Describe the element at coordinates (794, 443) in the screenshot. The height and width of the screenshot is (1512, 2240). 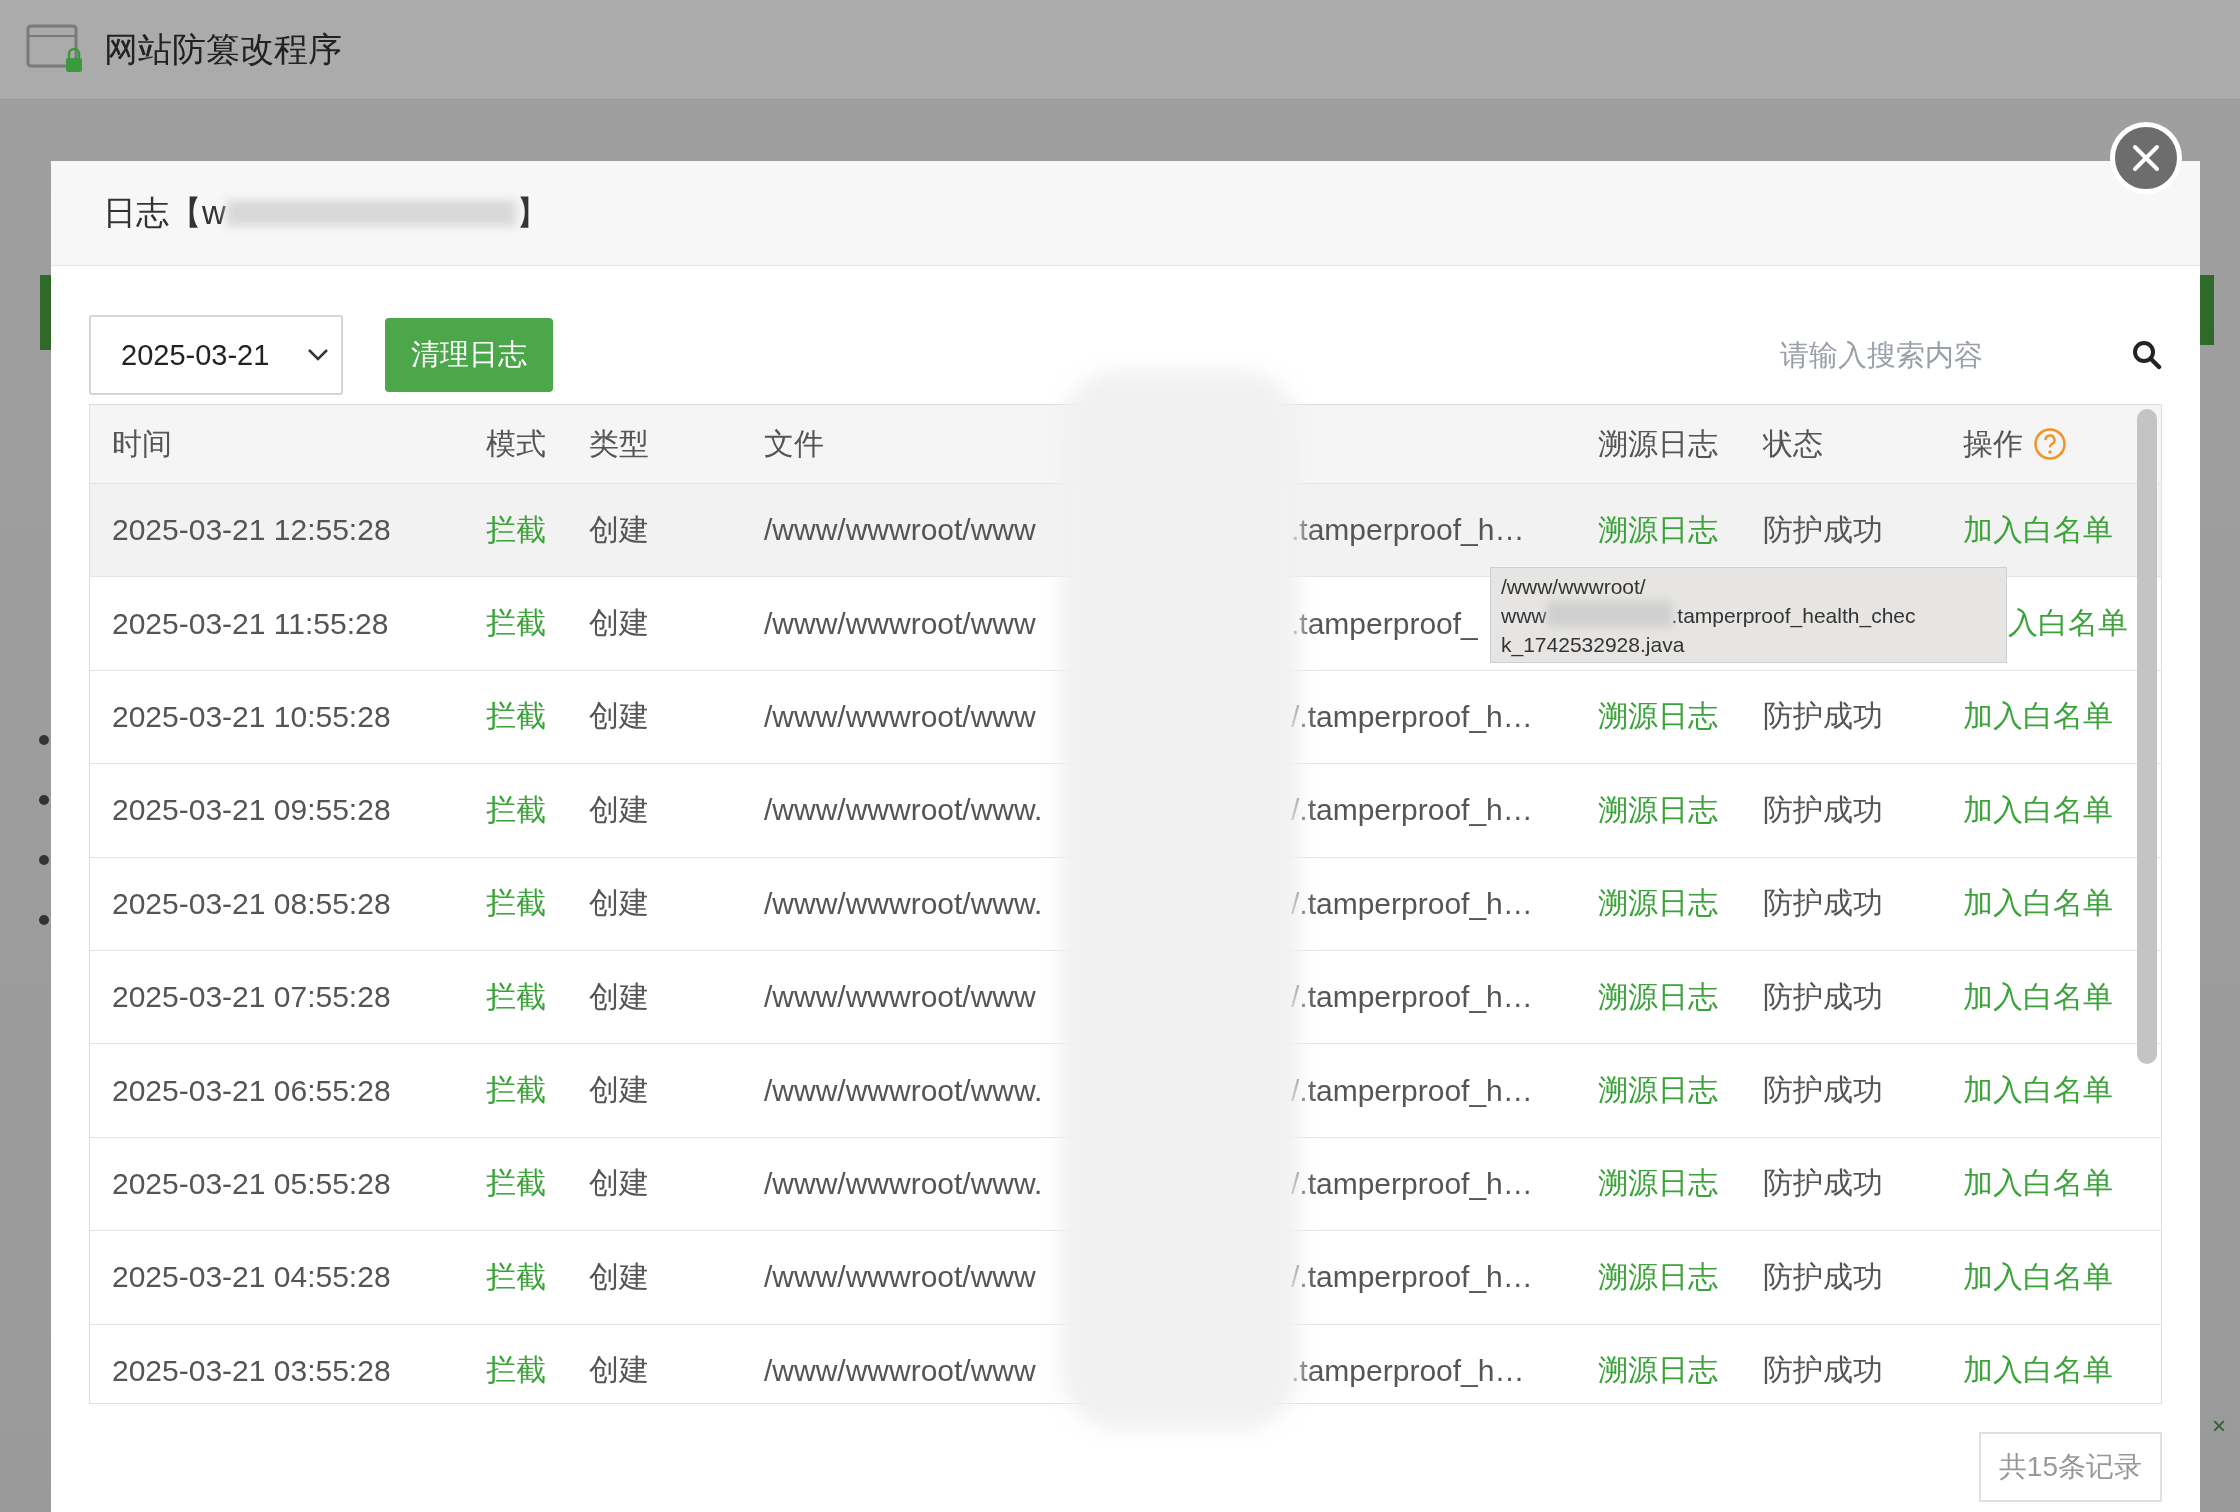
I see `column-header: 文件` at that location.